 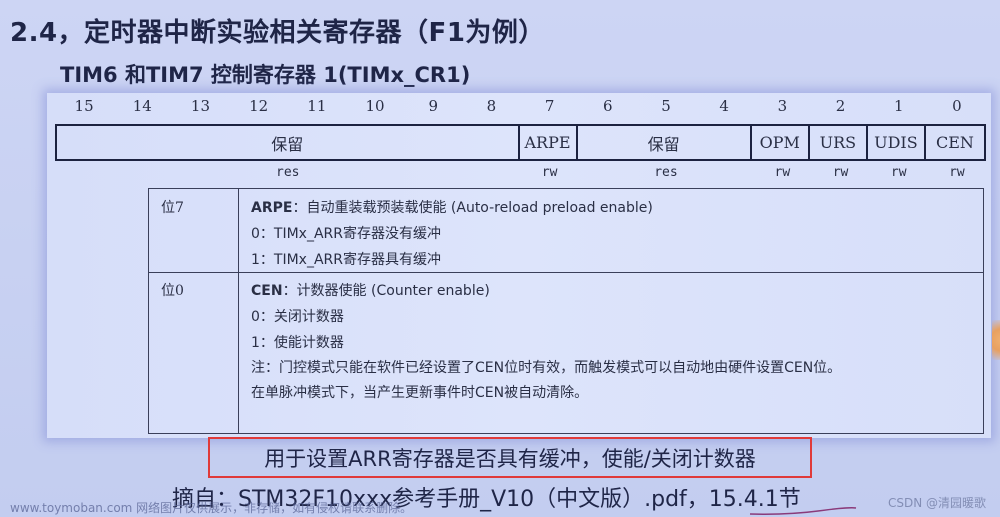 What do you see at coordinates (267, 291) in the screenshot?
I see `field-name: CEN` at bounding box center [267, 291].